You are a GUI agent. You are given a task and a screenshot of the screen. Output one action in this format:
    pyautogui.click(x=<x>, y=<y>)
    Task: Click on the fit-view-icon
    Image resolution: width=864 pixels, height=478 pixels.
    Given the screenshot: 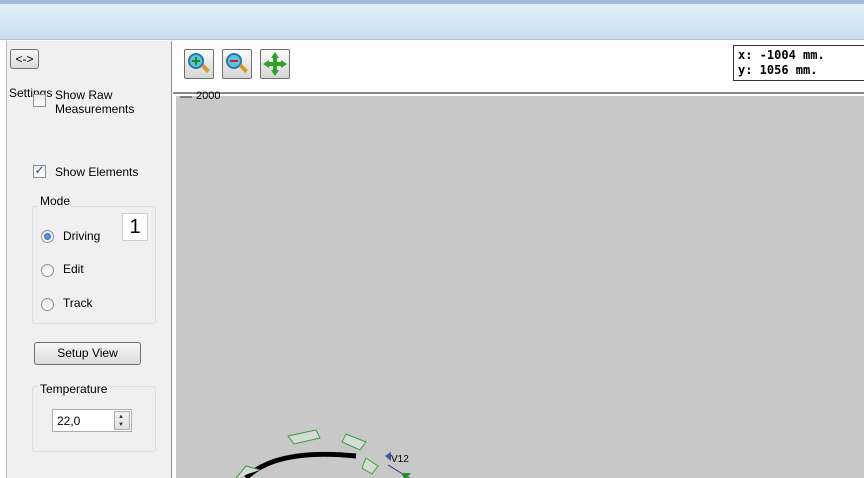 What is the action you would take?
    pyautogui.click(x=275, y=64)
    